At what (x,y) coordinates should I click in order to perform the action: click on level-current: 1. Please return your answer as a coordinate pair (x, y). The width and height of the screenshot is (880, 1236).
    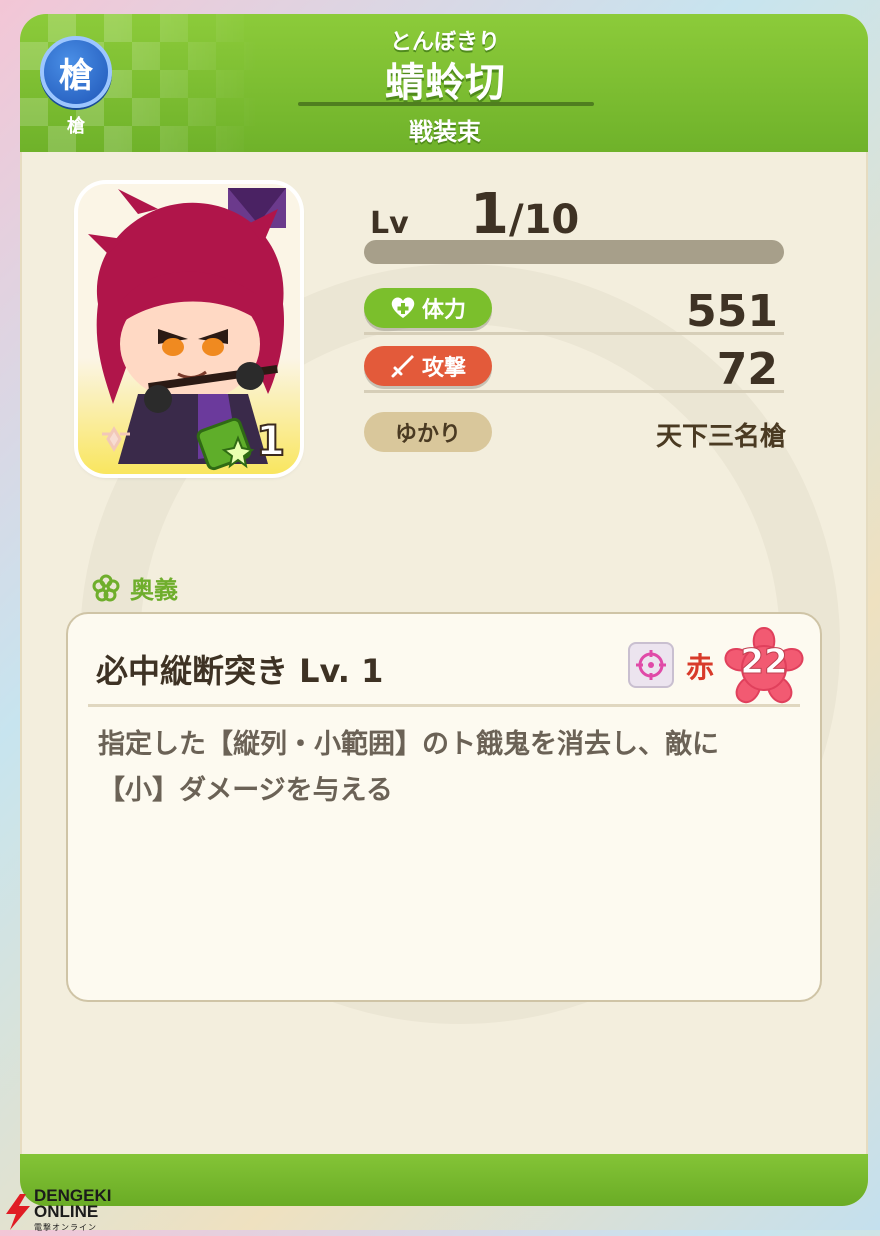
    Looking at the image, I should click on (489, 214).